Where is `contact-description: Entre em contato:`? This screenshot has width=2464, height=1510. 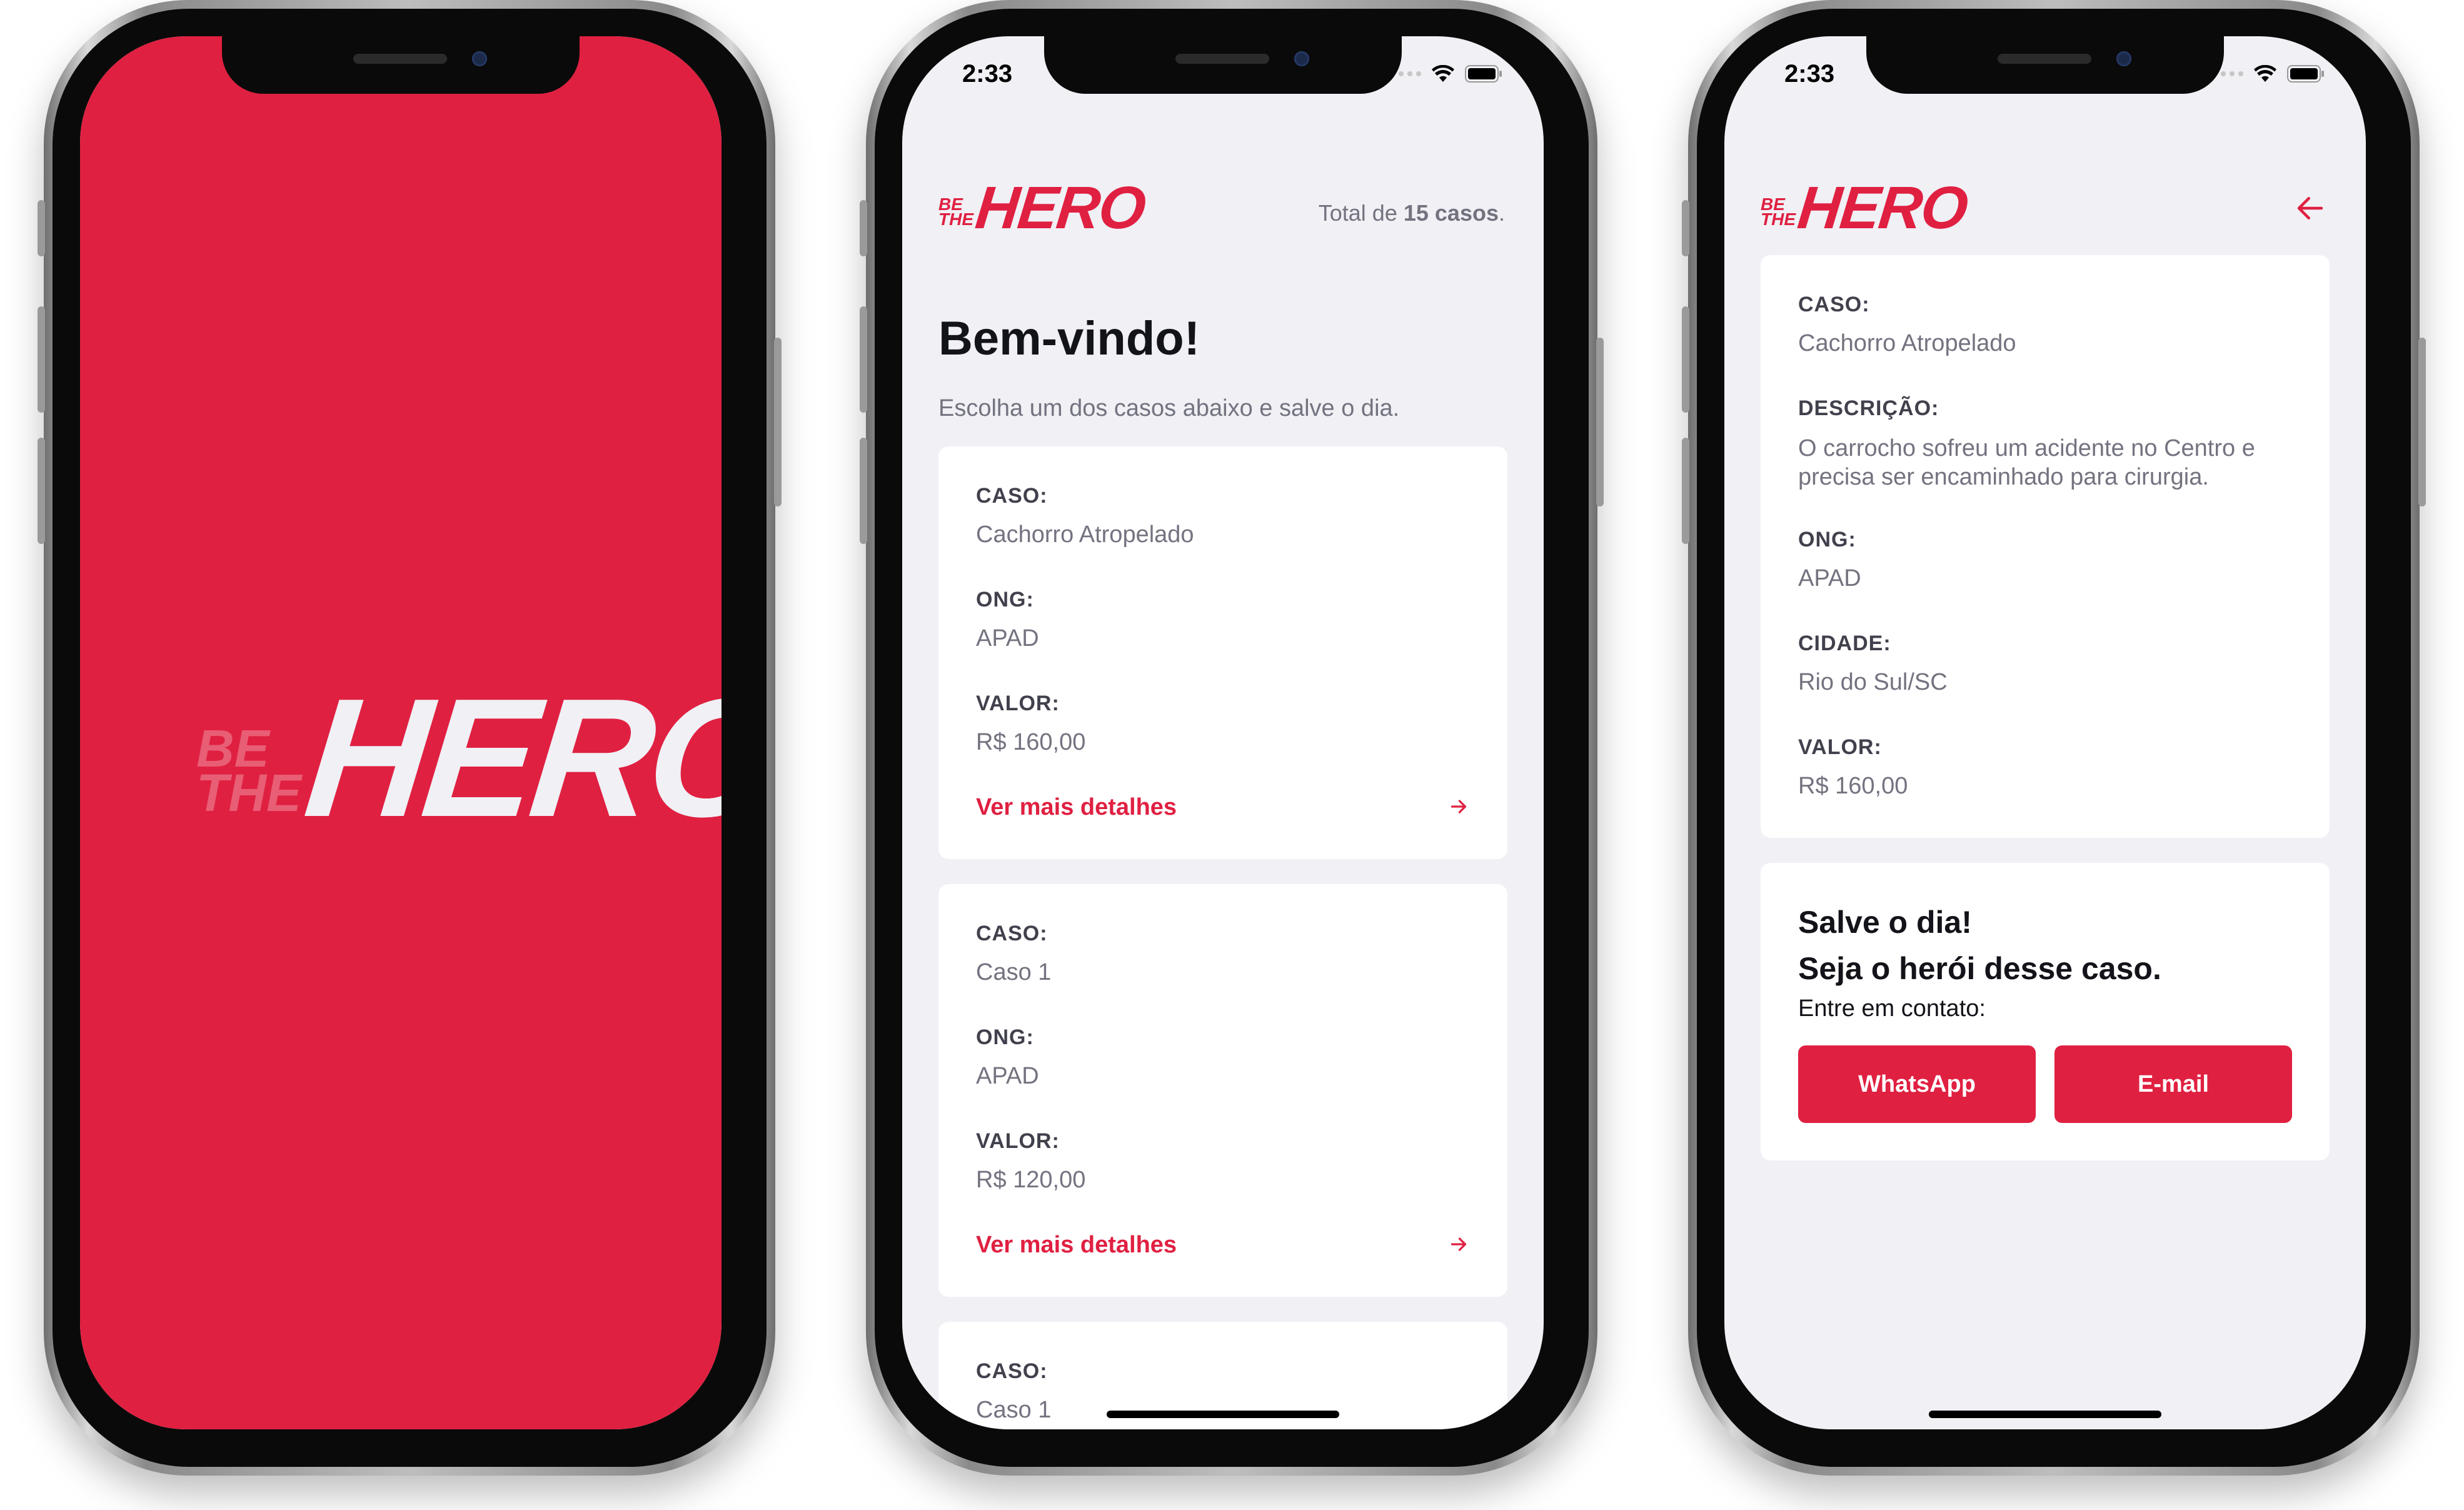
contact-description: Entre em contato: is located at coordinates (1892, 1009).